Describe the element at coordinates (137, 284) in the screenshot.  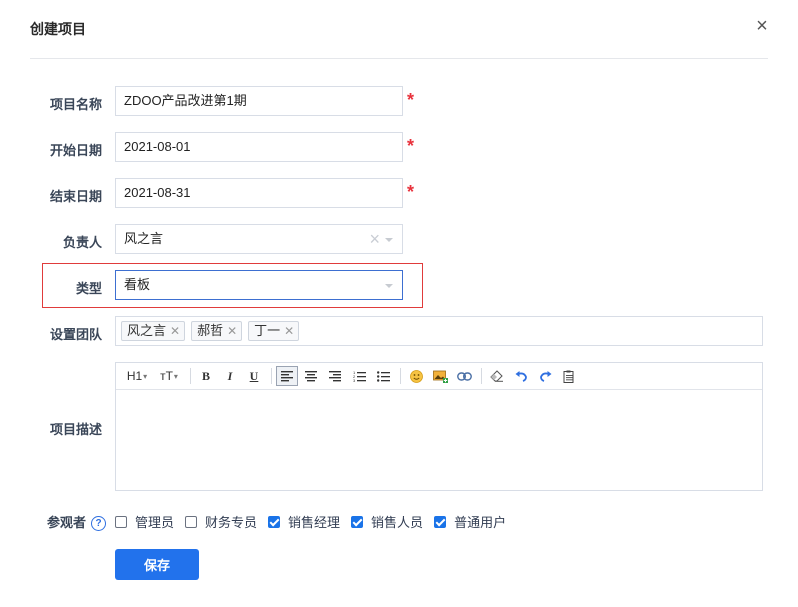
I see `type-value: 看板` at that location.